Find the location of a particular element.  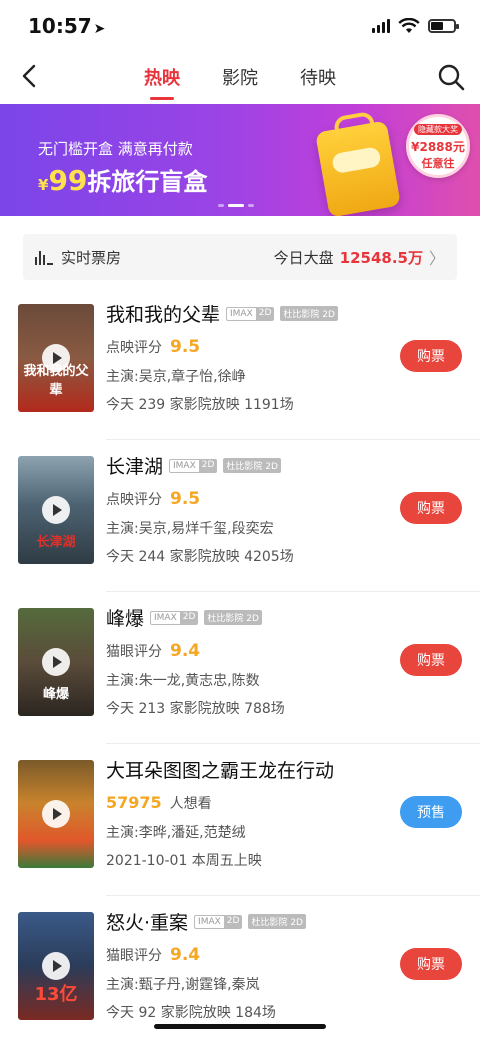

banner-price: 99 is located at coordinates (68, 180).